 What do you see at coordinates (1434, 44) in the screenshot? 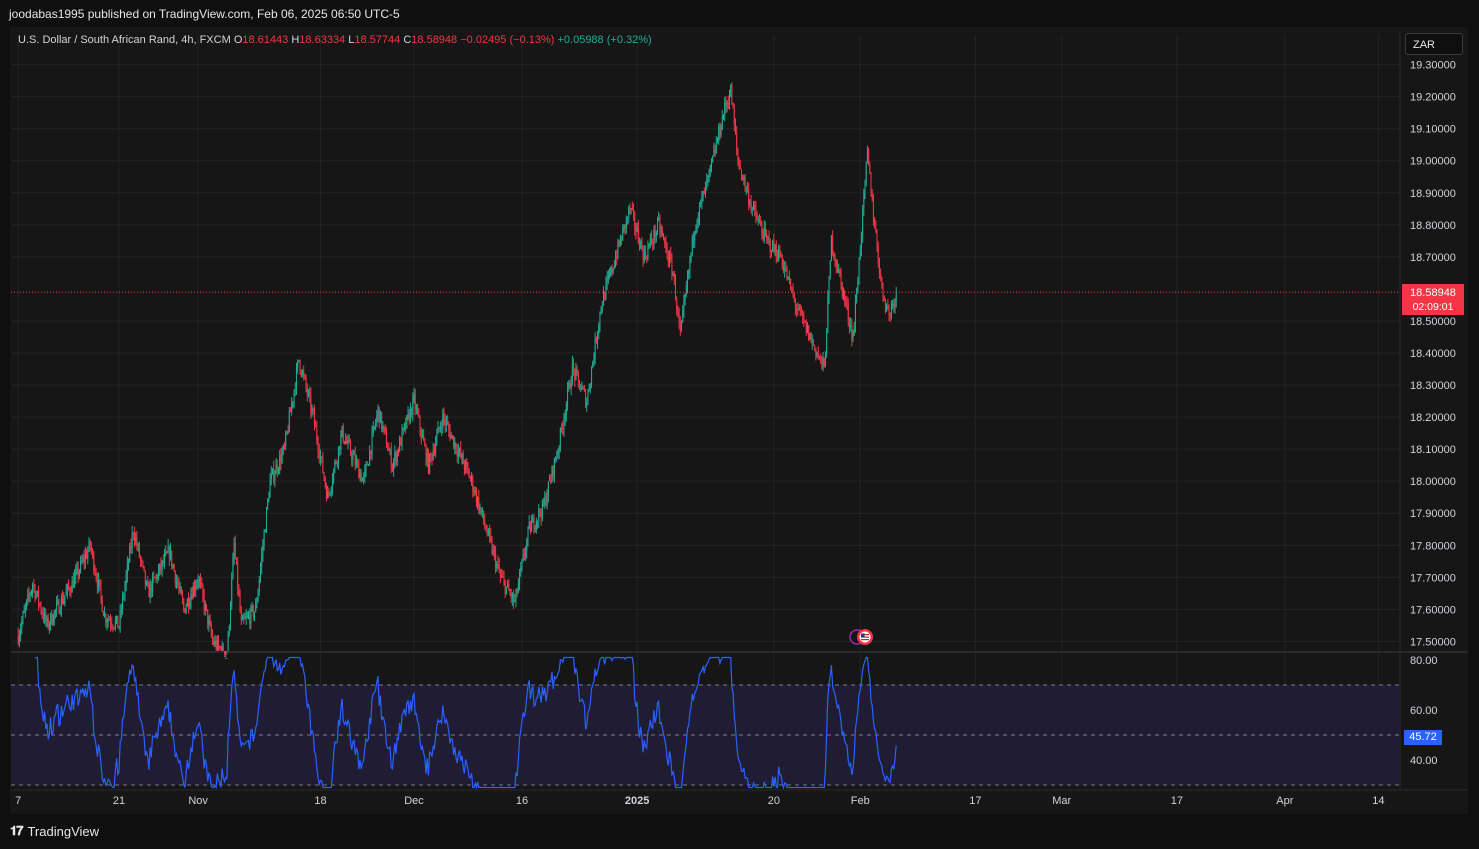
I see `currency-button: ZAR` at bounding box center [1434, 44].